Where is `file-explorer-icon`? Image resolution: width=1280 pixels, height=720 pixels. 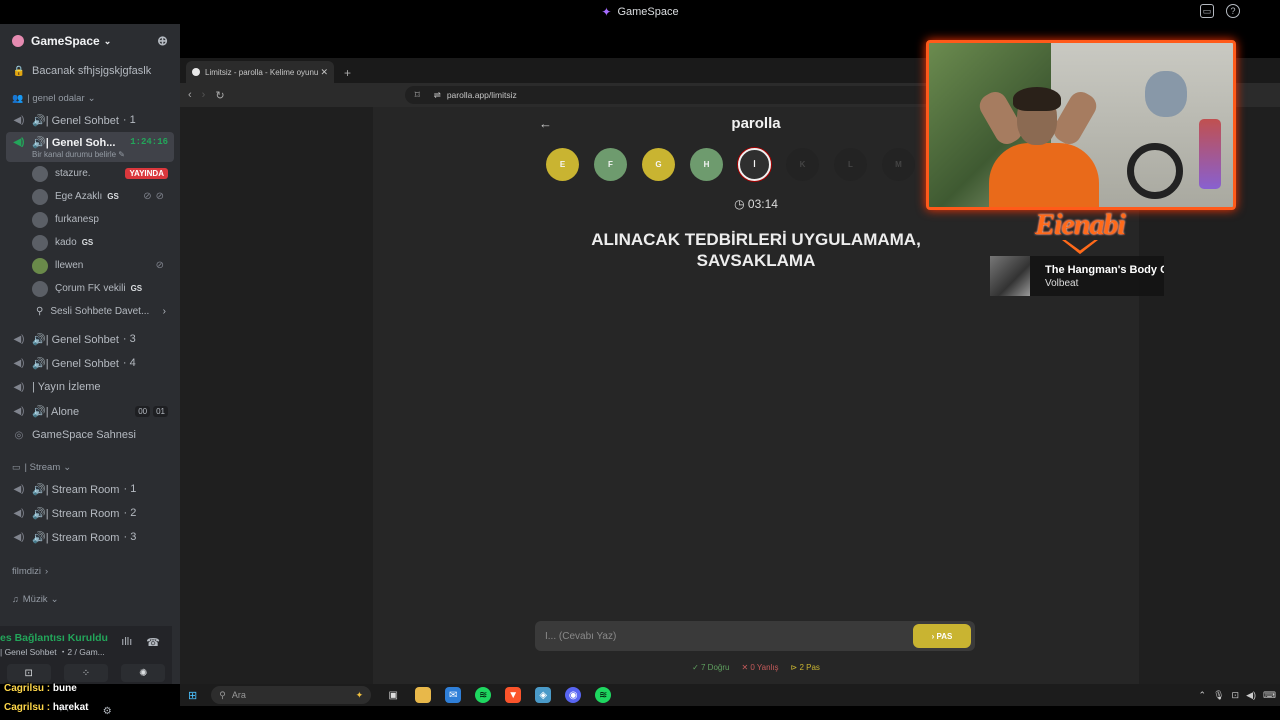 file-explorer-icon is located at coordinates (423, 695).